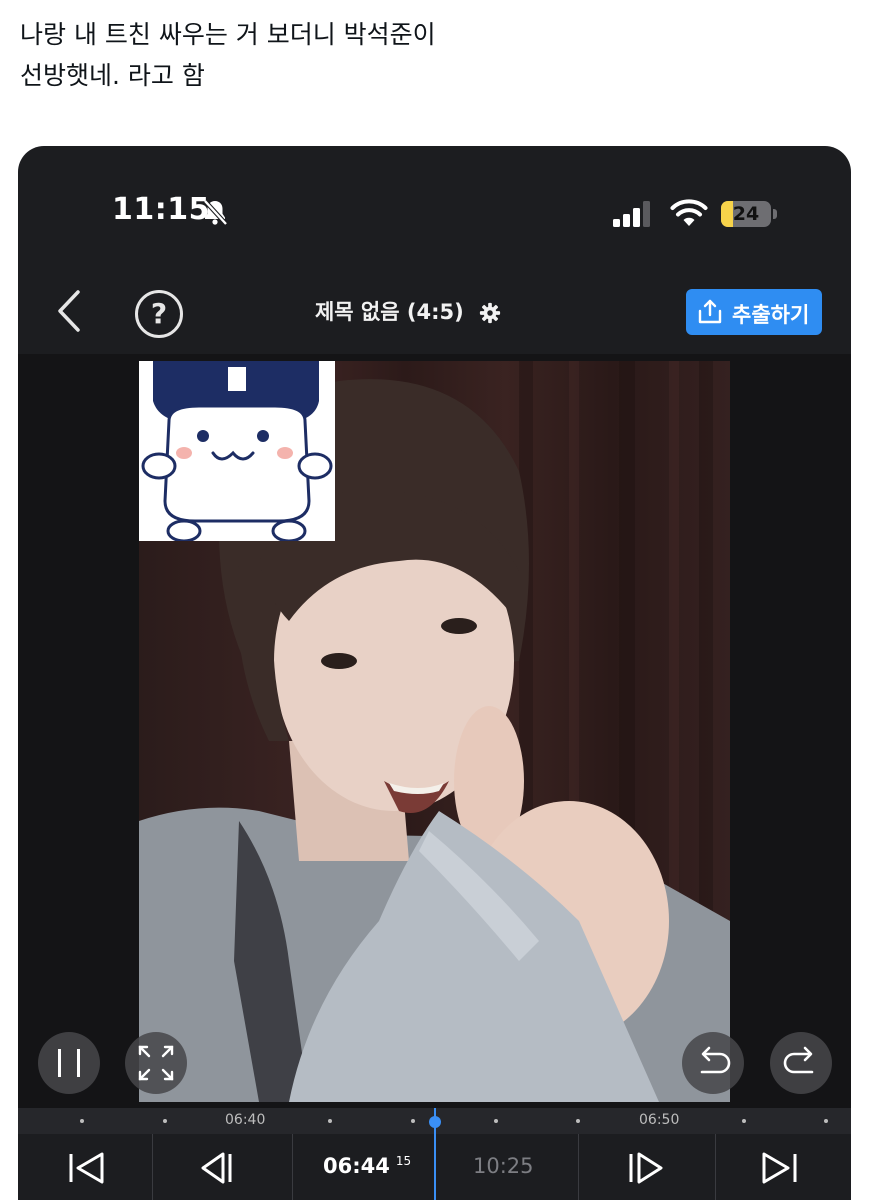 This screenshot has width=869, height=1200. I want to click on gear-icon, so click(490, 313).